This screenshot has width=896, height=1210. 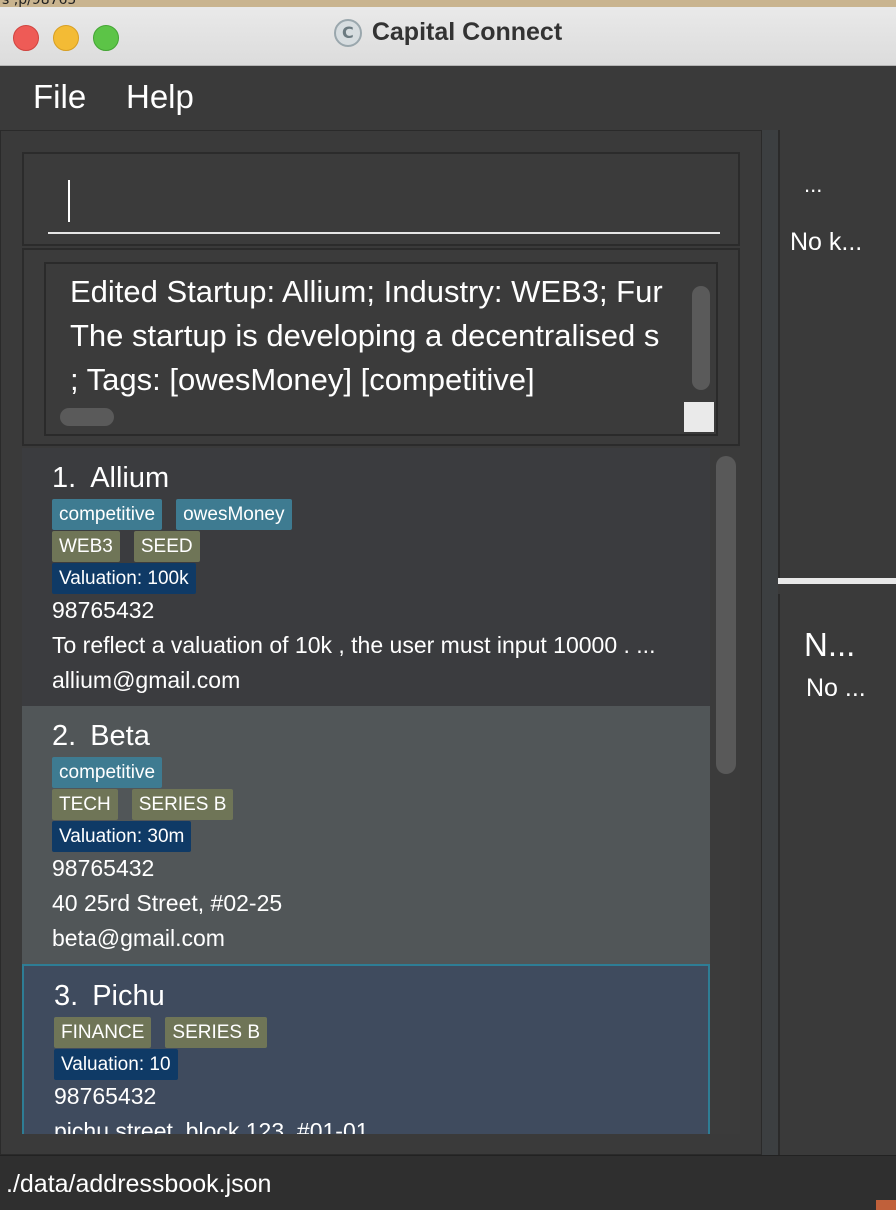 I want to click on status-bar: ./data/addressbook.json, so click(x=448, y=1182).